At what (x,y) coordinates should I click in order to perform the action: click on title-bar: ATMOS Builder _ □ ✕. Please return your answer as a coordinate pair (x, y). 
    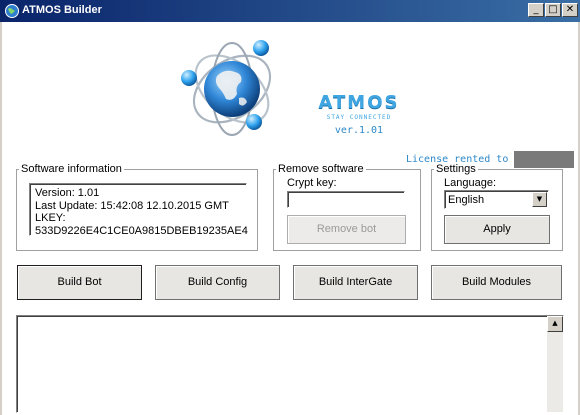
    Looking at the image, I should click on (290, 11).